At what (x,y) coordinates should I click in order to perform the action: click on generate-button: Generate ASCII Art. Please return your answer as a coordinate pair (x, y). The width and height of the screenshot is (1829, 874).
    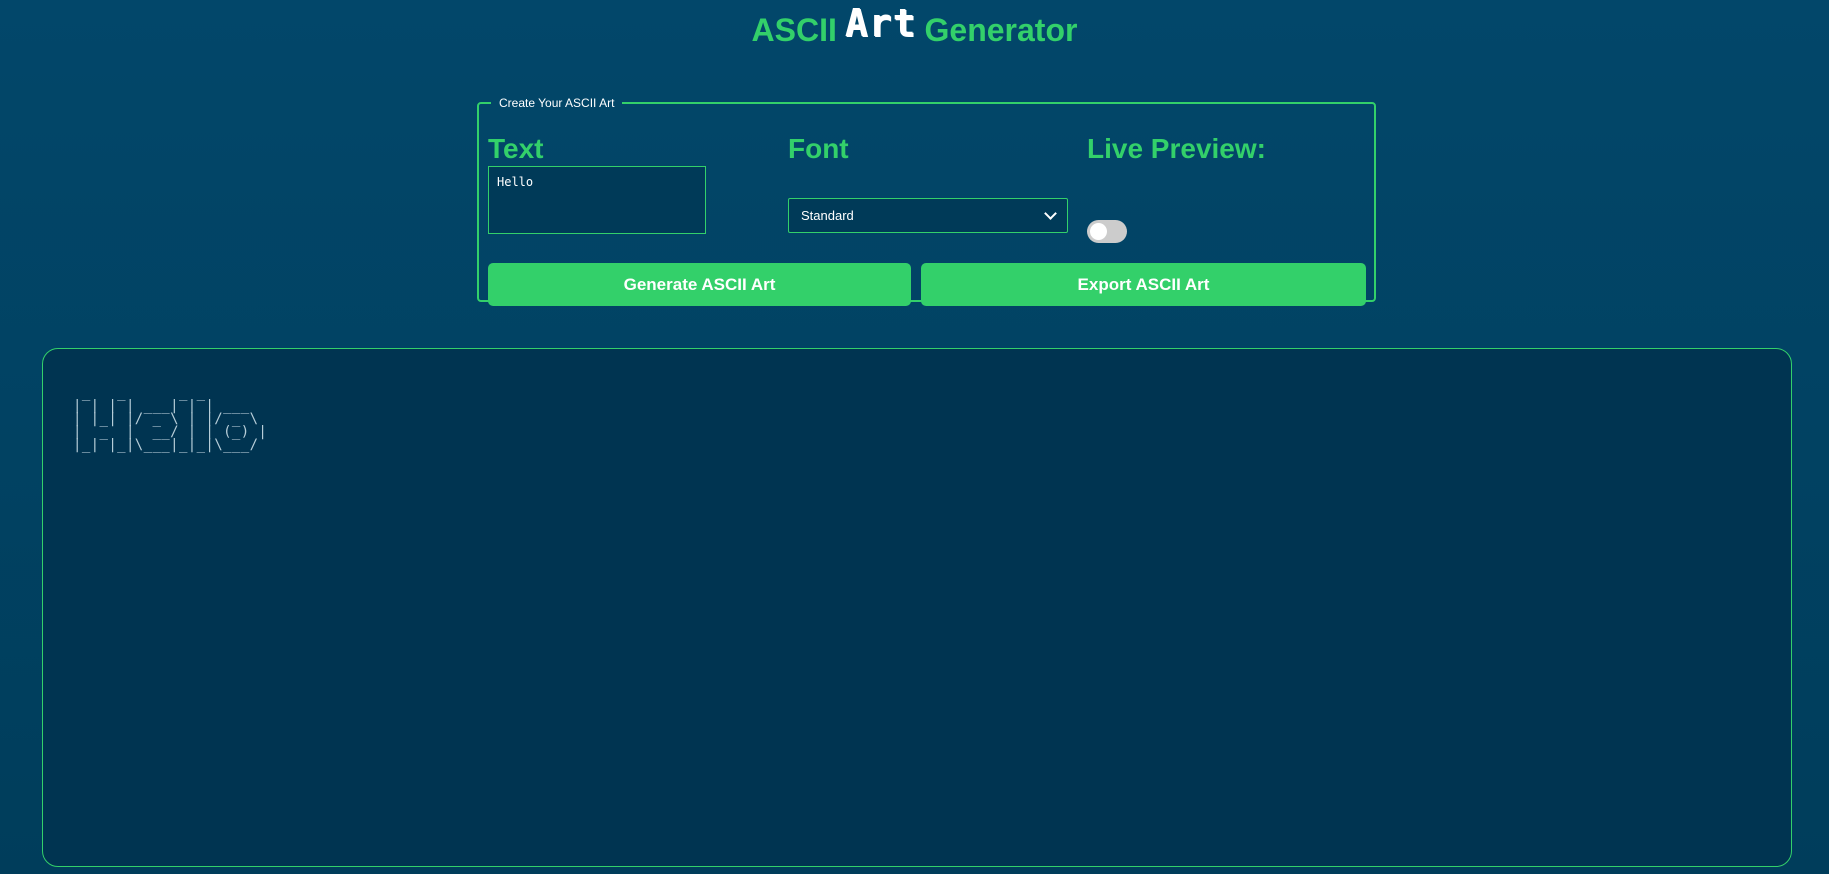
    Looking at the image, I should click on (699, 284).